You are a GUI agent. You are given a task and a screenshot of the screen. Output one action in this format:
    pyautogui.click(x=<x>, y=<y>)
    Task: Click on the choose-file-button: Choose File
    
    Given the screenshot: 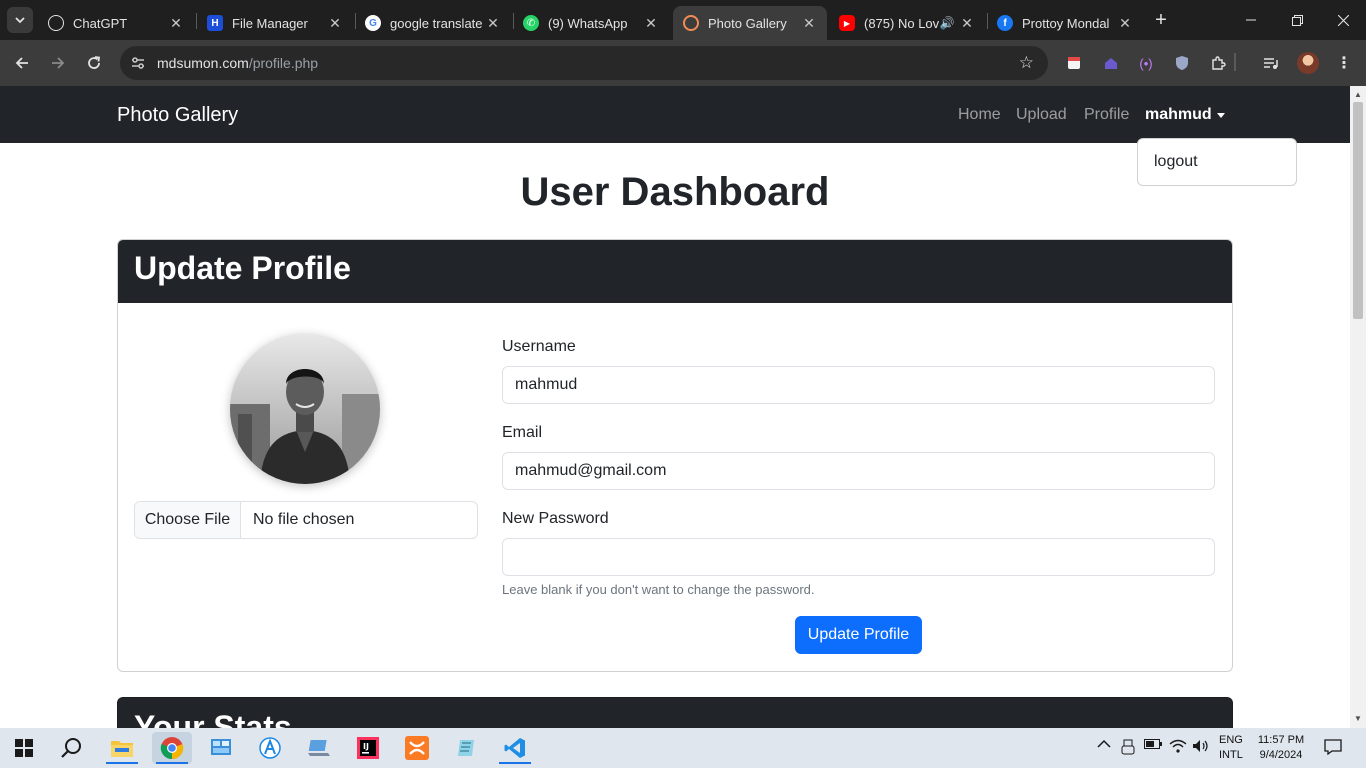 What is the action you would take?
    pyautogui.click(x=188, y=520)
    